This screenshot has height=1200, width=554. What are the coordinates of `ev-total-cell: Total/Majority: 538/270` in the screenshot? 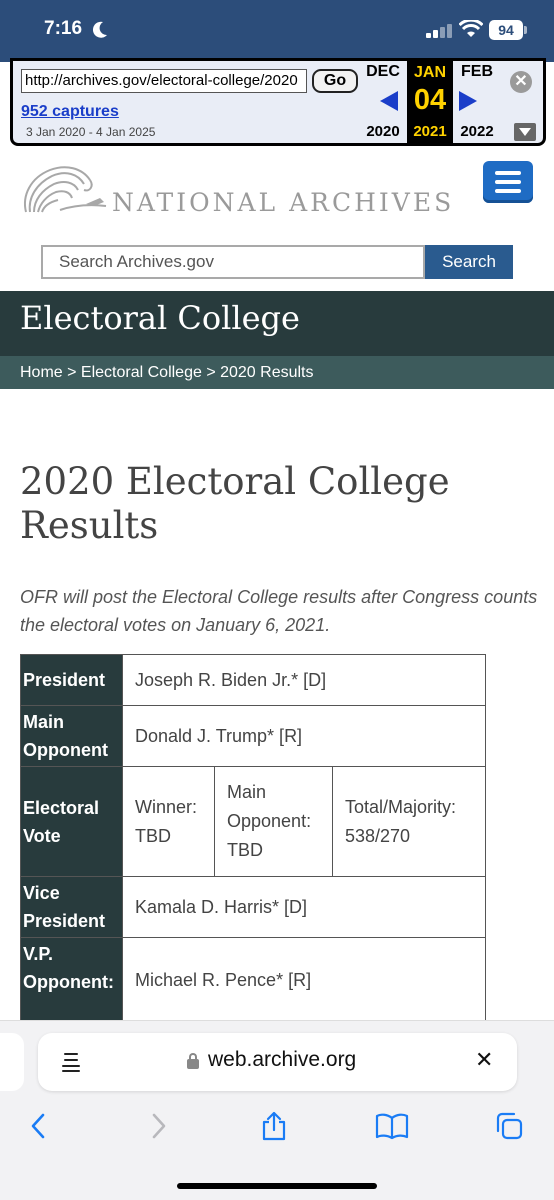 It's located at (409, 821).